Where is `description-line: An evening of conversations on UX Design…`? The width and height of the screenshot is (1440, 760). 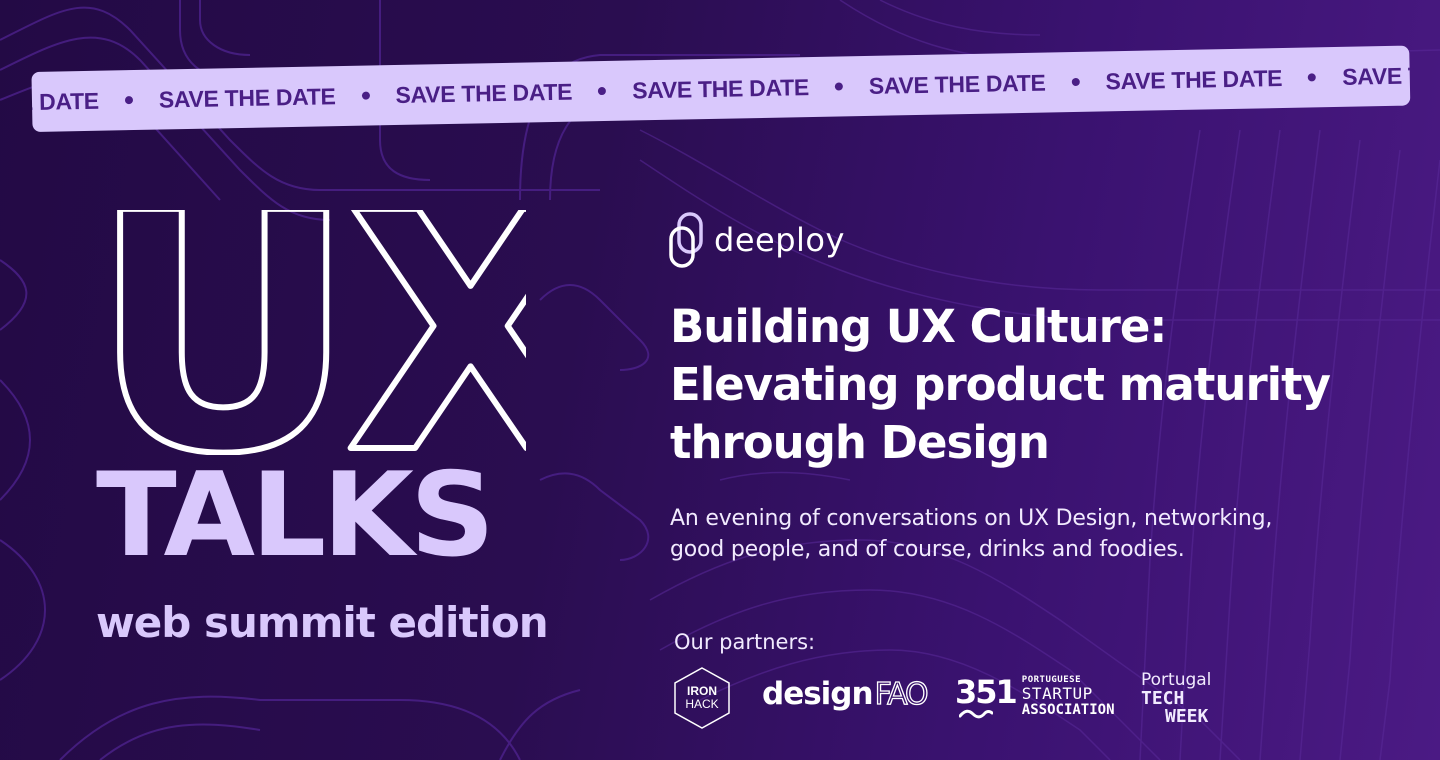
description-line: An evening of conversations on UX Design… is located at coordinates (971, 518).